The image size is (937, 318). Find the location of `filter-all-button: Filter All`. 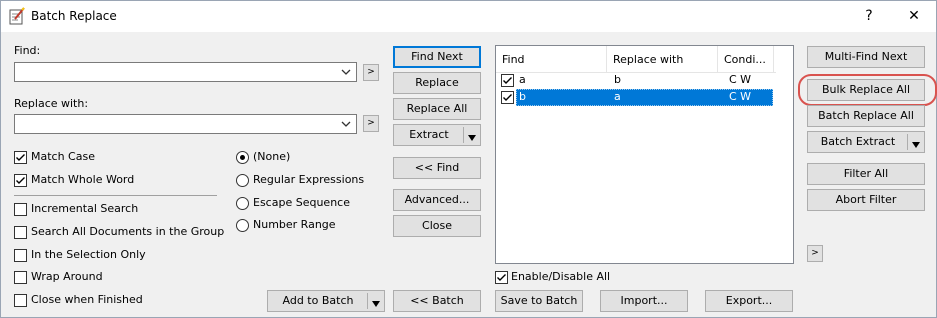

filter-all-button: Filter All is located at coordinates (866, 174).